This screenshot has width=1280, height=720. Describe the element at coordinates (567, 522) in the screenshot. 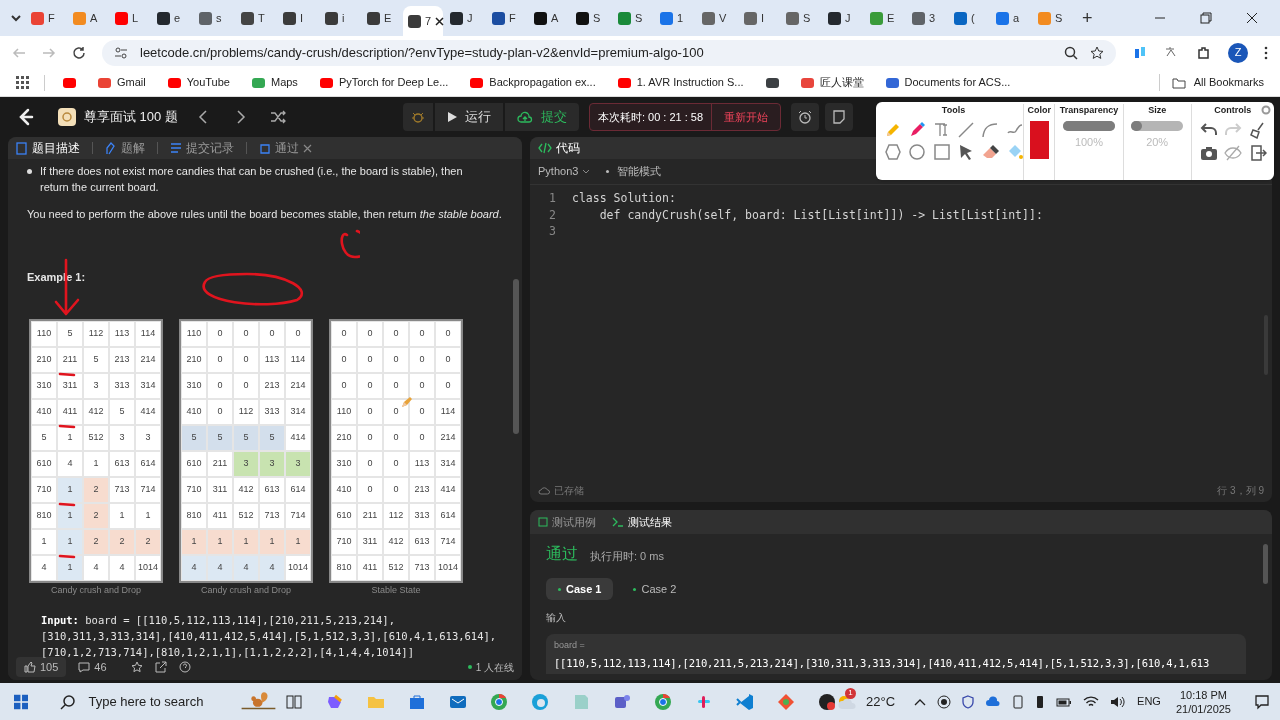

I see `panel-tab: 测试用例` at that location.